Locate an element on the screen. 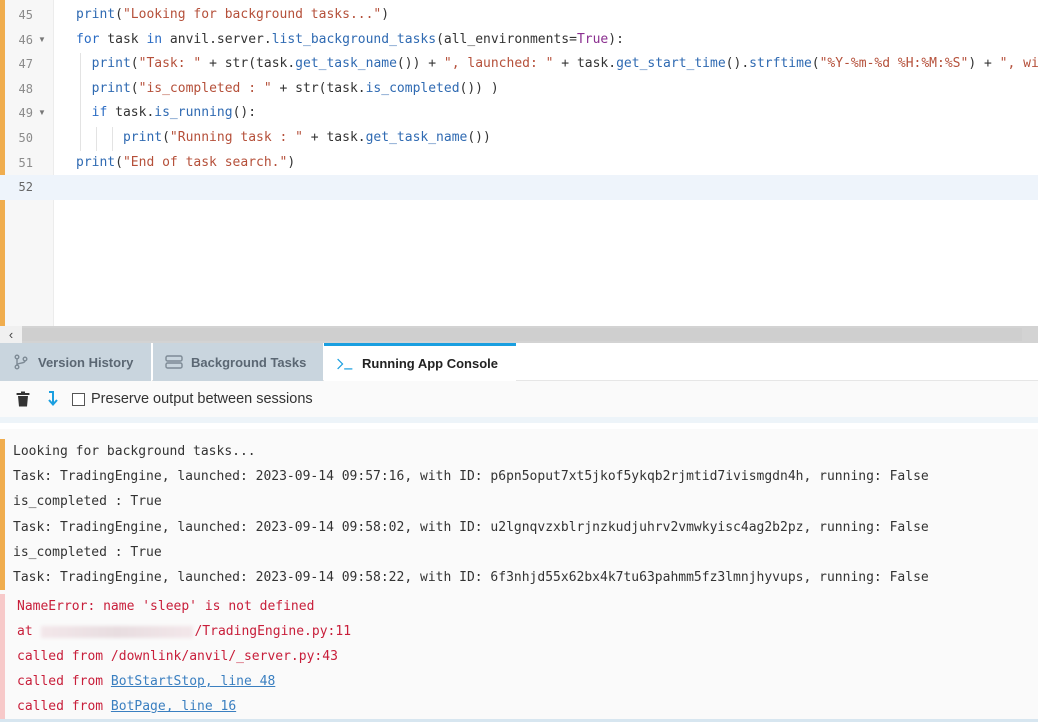  scroll-left-icon: ‹ is located at coordinates (11, 334).